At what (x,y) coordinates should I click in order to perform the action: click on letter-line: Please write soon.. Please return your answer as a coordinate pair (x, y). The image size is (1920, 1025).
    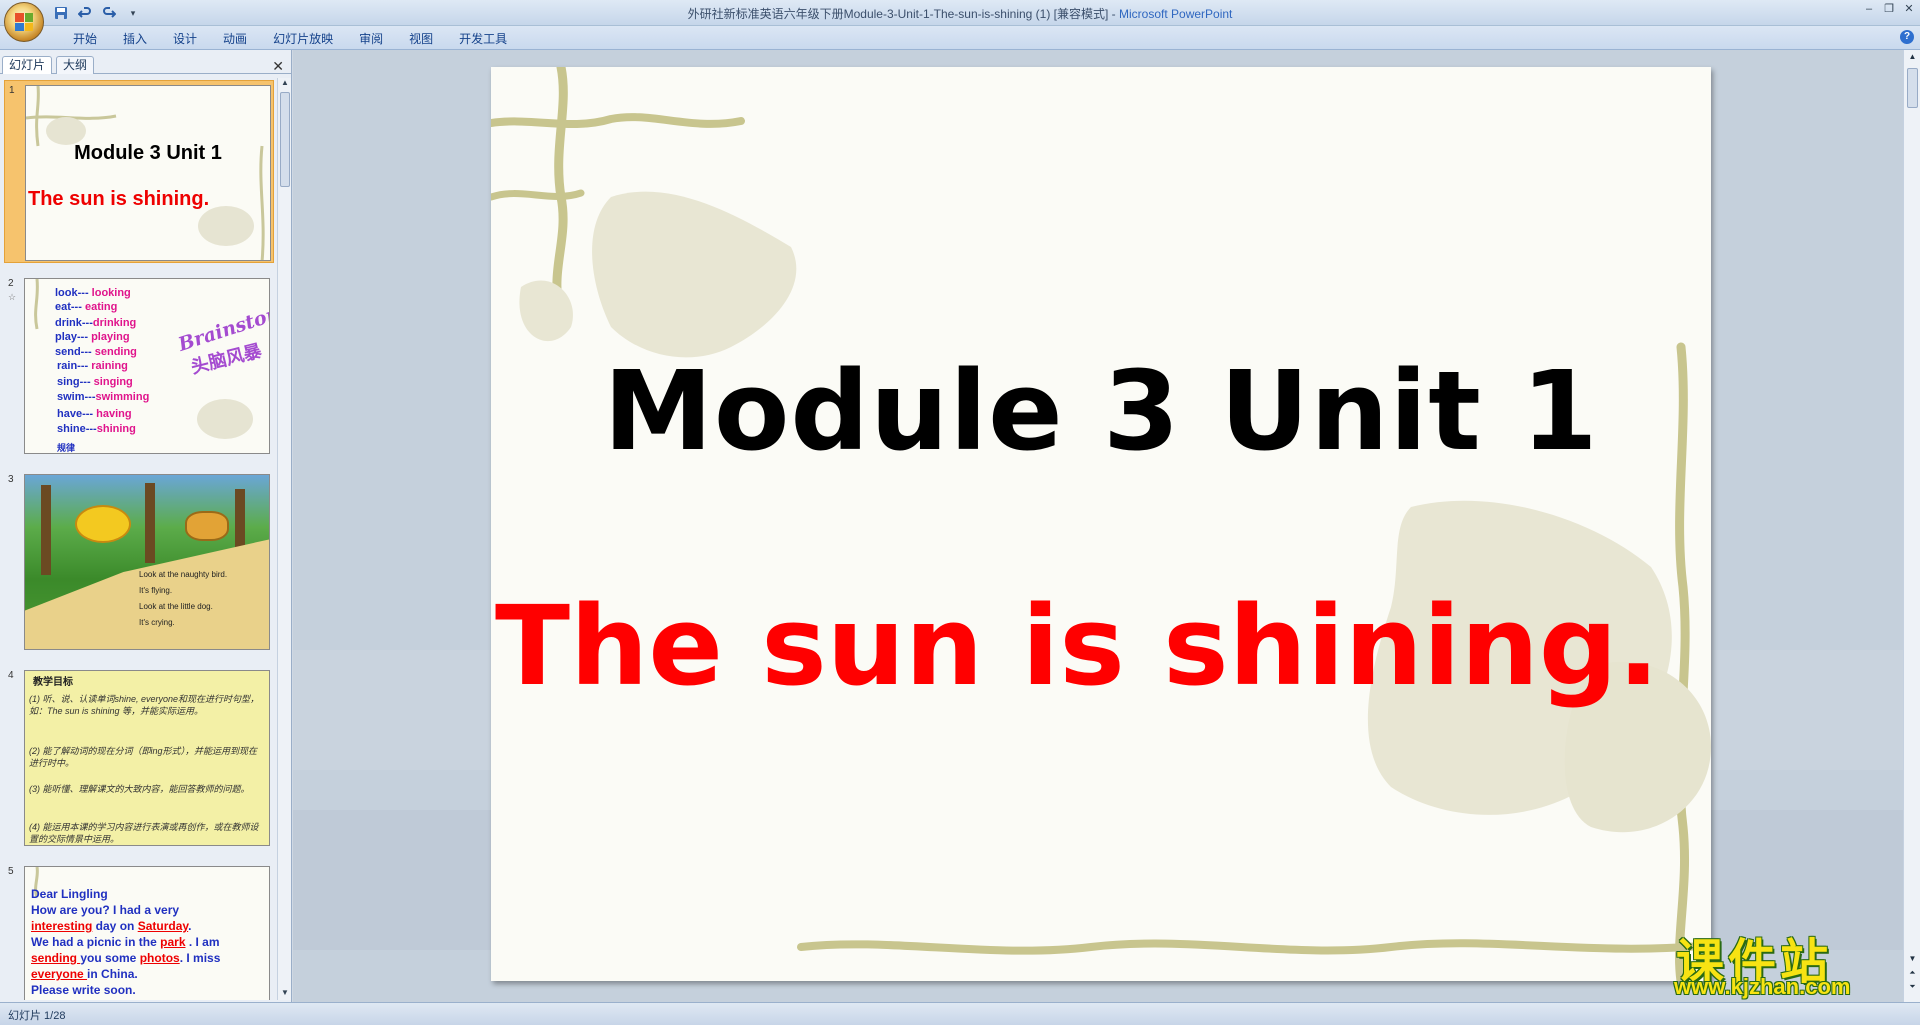
    Looking at the image, I should click on (83, 990).